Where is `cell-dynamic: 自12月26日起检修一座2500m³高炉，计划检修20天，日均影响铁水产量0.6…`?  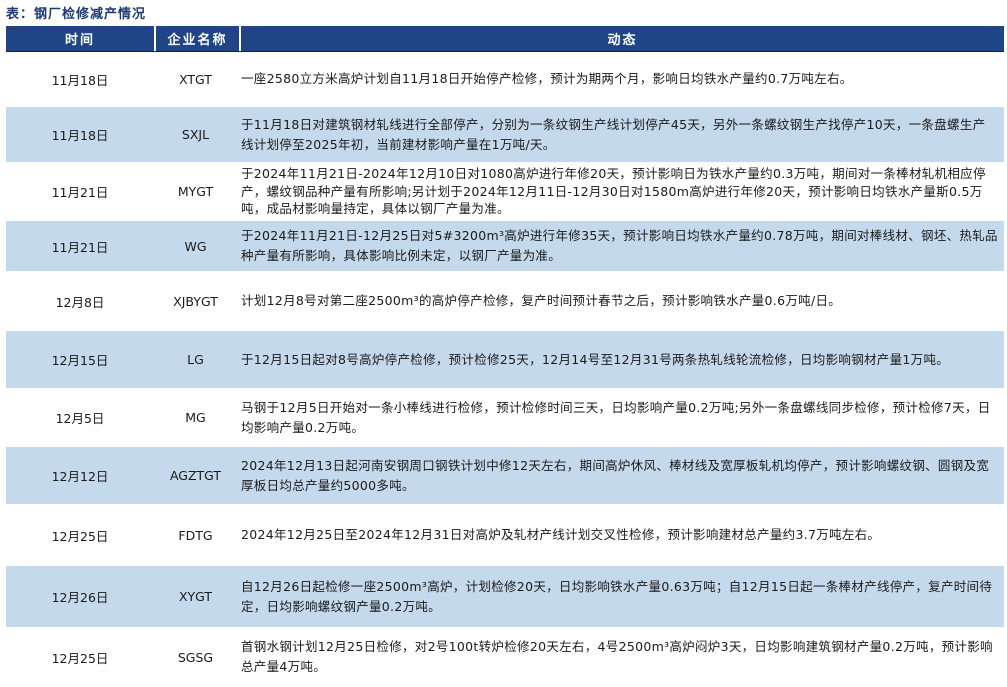
cell-dynamic: 自12月26日起检修一座2500m³高炉，计划检修20天，日均影响铁水产量0.6… is located at coordinates (617, 596).